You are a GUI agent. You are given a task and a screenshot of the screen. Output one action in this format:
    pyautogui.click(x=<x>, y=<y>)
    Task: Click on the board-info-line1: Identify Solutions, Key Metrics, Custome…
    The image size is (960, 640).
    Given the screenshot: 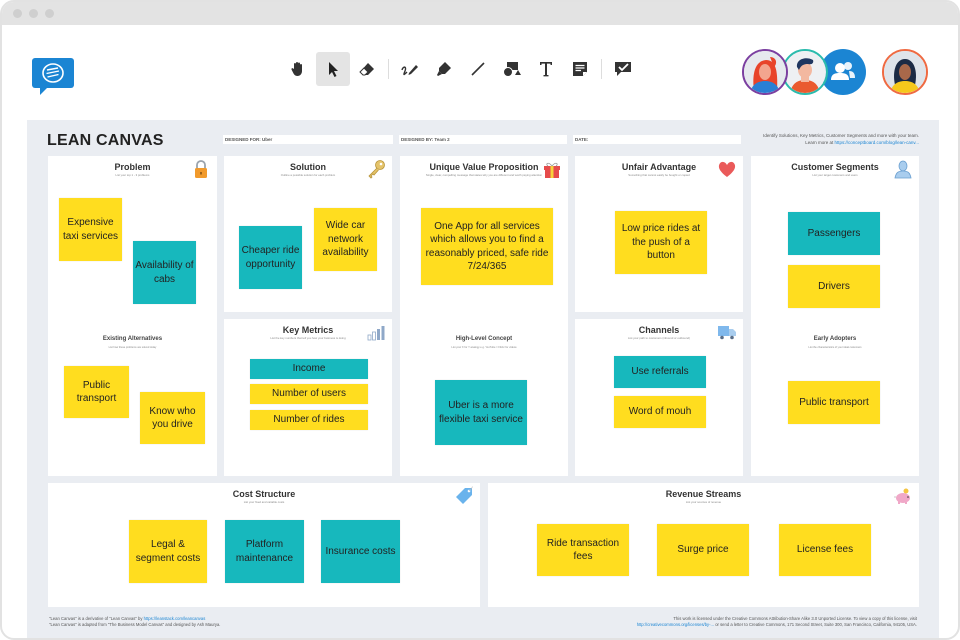 What is the action you would take?
    pyautogui.click(x=841, y=135)
    